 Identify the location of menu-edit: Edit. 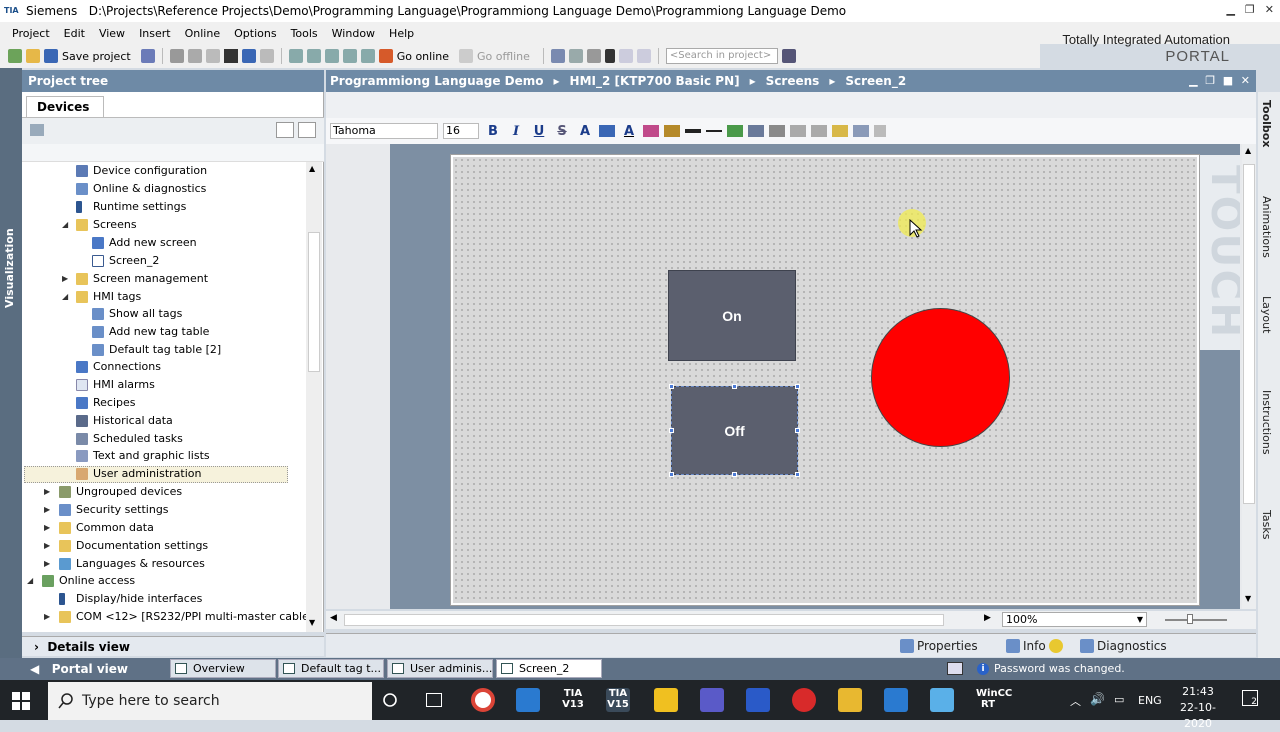
(75, 33).